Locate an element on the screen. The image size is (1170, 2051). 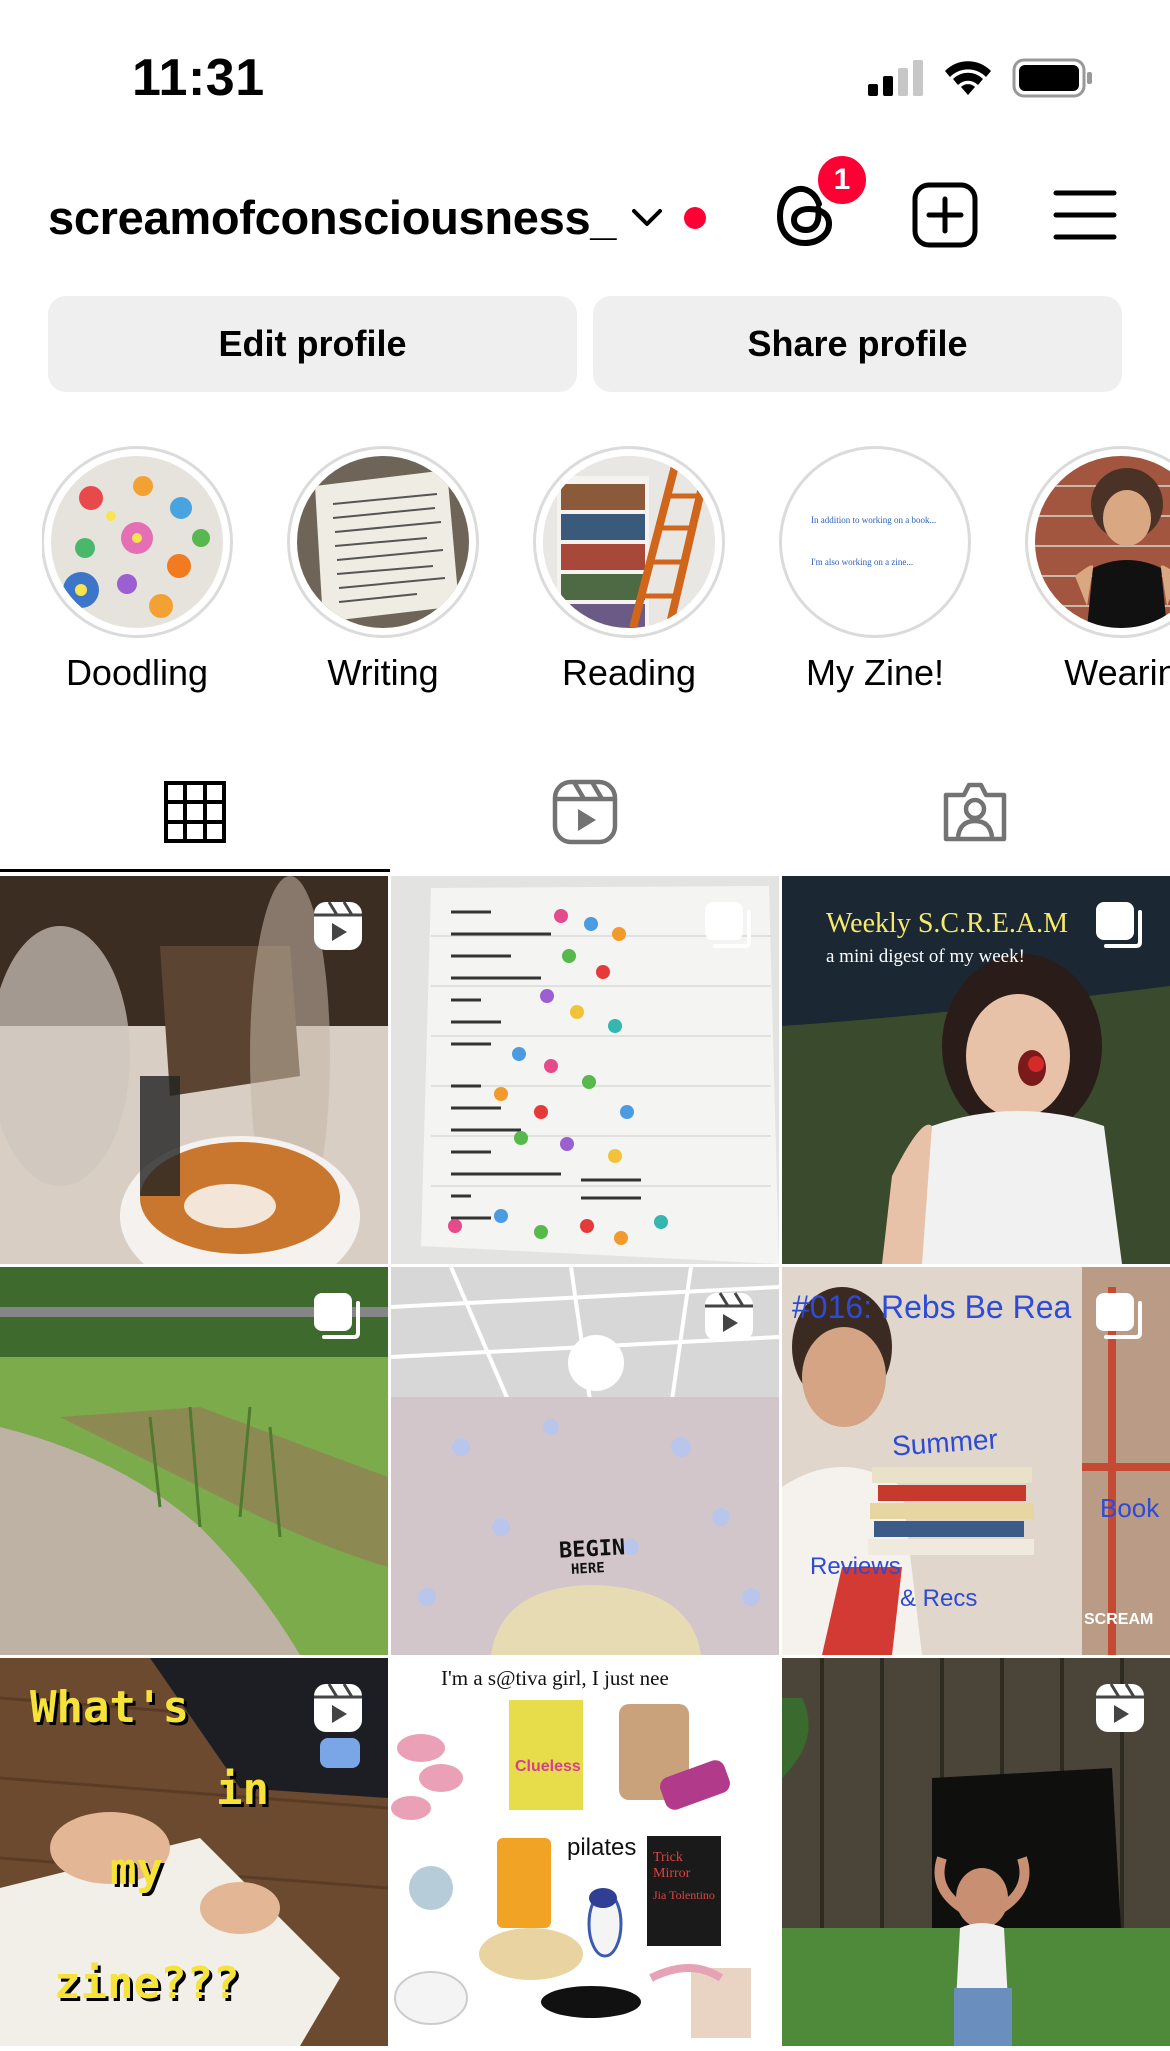
profile-header: screamofconsciousness_ 1 is located at coordinates (585, 220).